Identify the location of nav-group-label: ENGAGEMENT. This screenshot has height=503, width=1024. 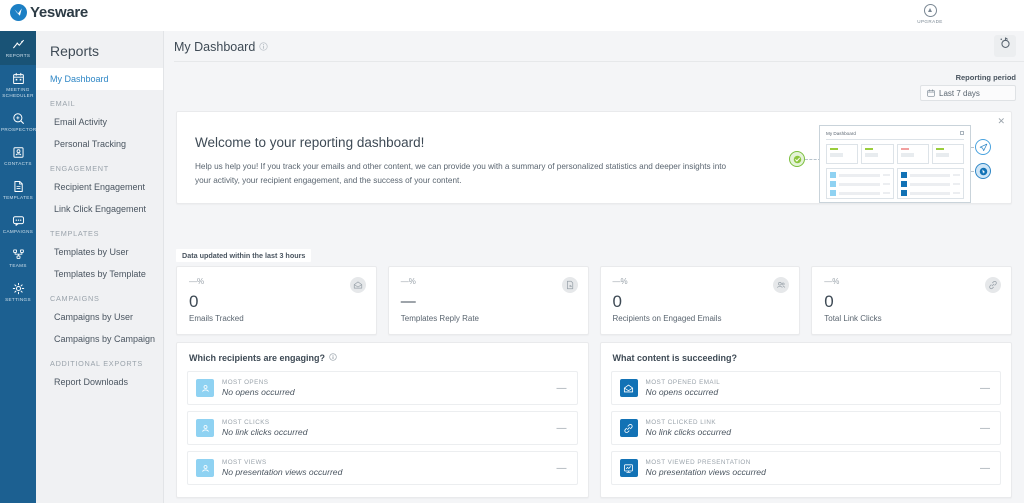
(79, 168).